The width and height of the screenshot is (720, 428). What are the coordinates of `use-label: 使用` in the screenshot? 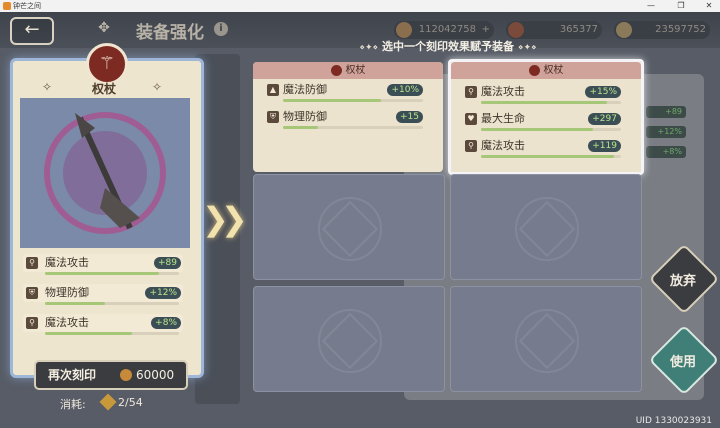 It's located at (682, 362).